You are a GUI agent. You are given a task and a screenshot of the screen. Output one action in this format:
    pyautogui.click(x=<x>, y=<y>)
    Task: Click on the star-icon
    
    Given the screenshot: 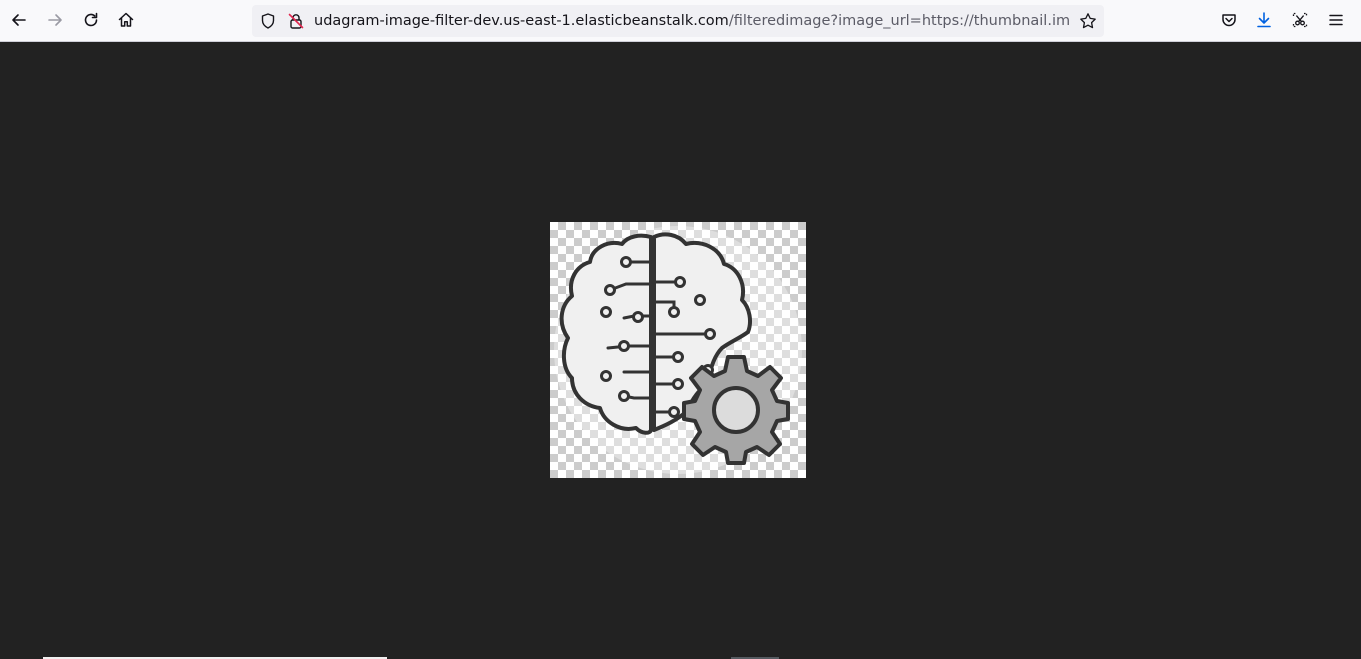 What is the action you would take?
    pyautogui.click(x=1088, y=21)
    